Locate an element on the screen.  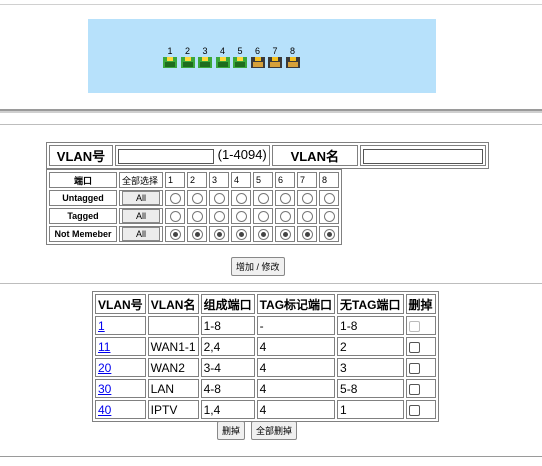
port-number: 3 is located at coordinates (205, 51).